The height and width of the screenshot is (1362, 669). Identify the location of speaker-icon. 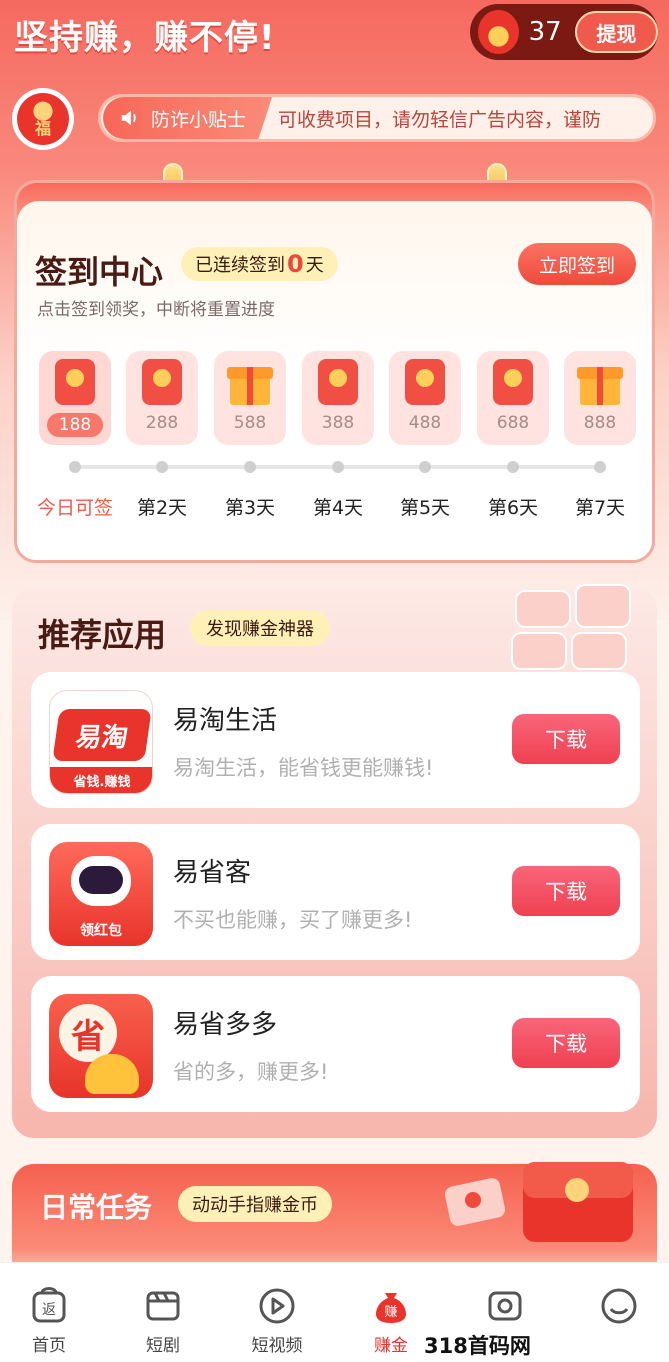
(128, 118).